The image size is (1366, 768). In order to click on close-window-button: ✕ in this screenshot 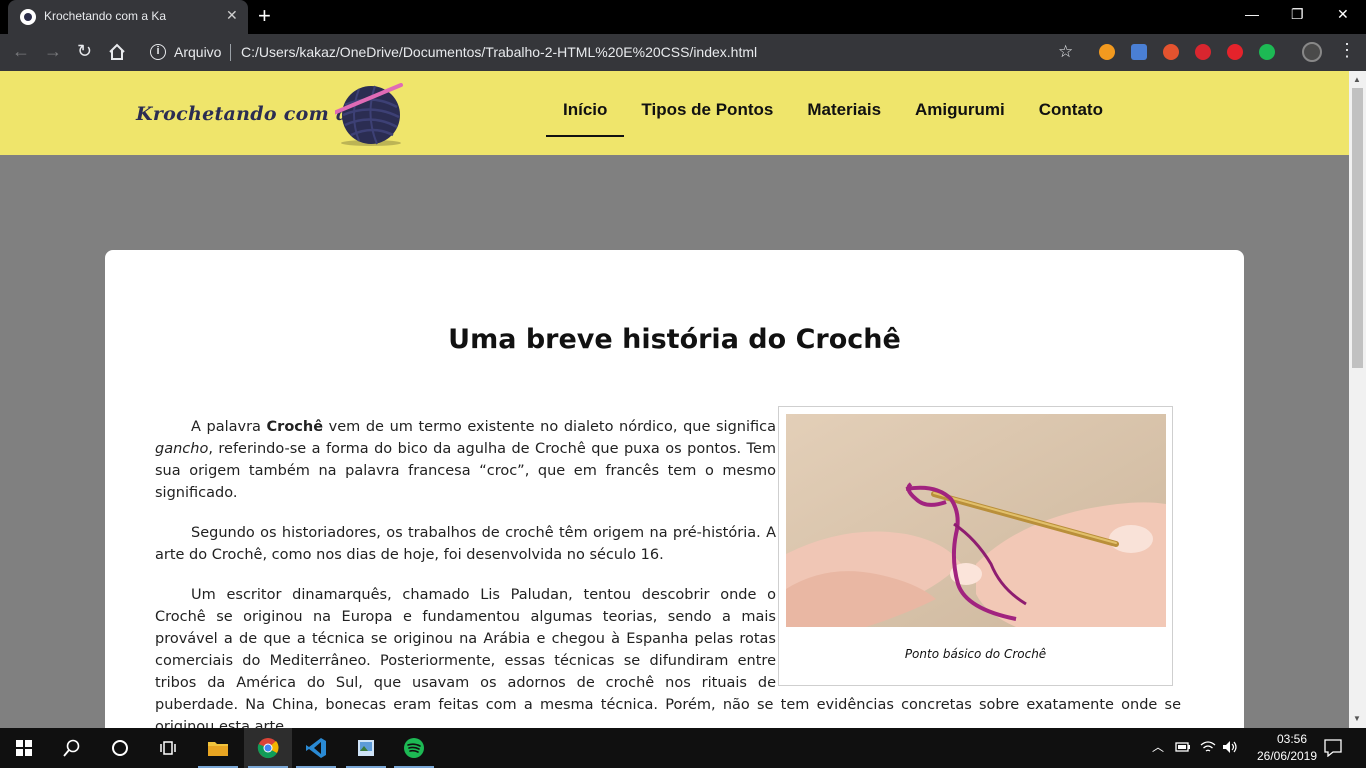, I will do `click(1343, 14)`.